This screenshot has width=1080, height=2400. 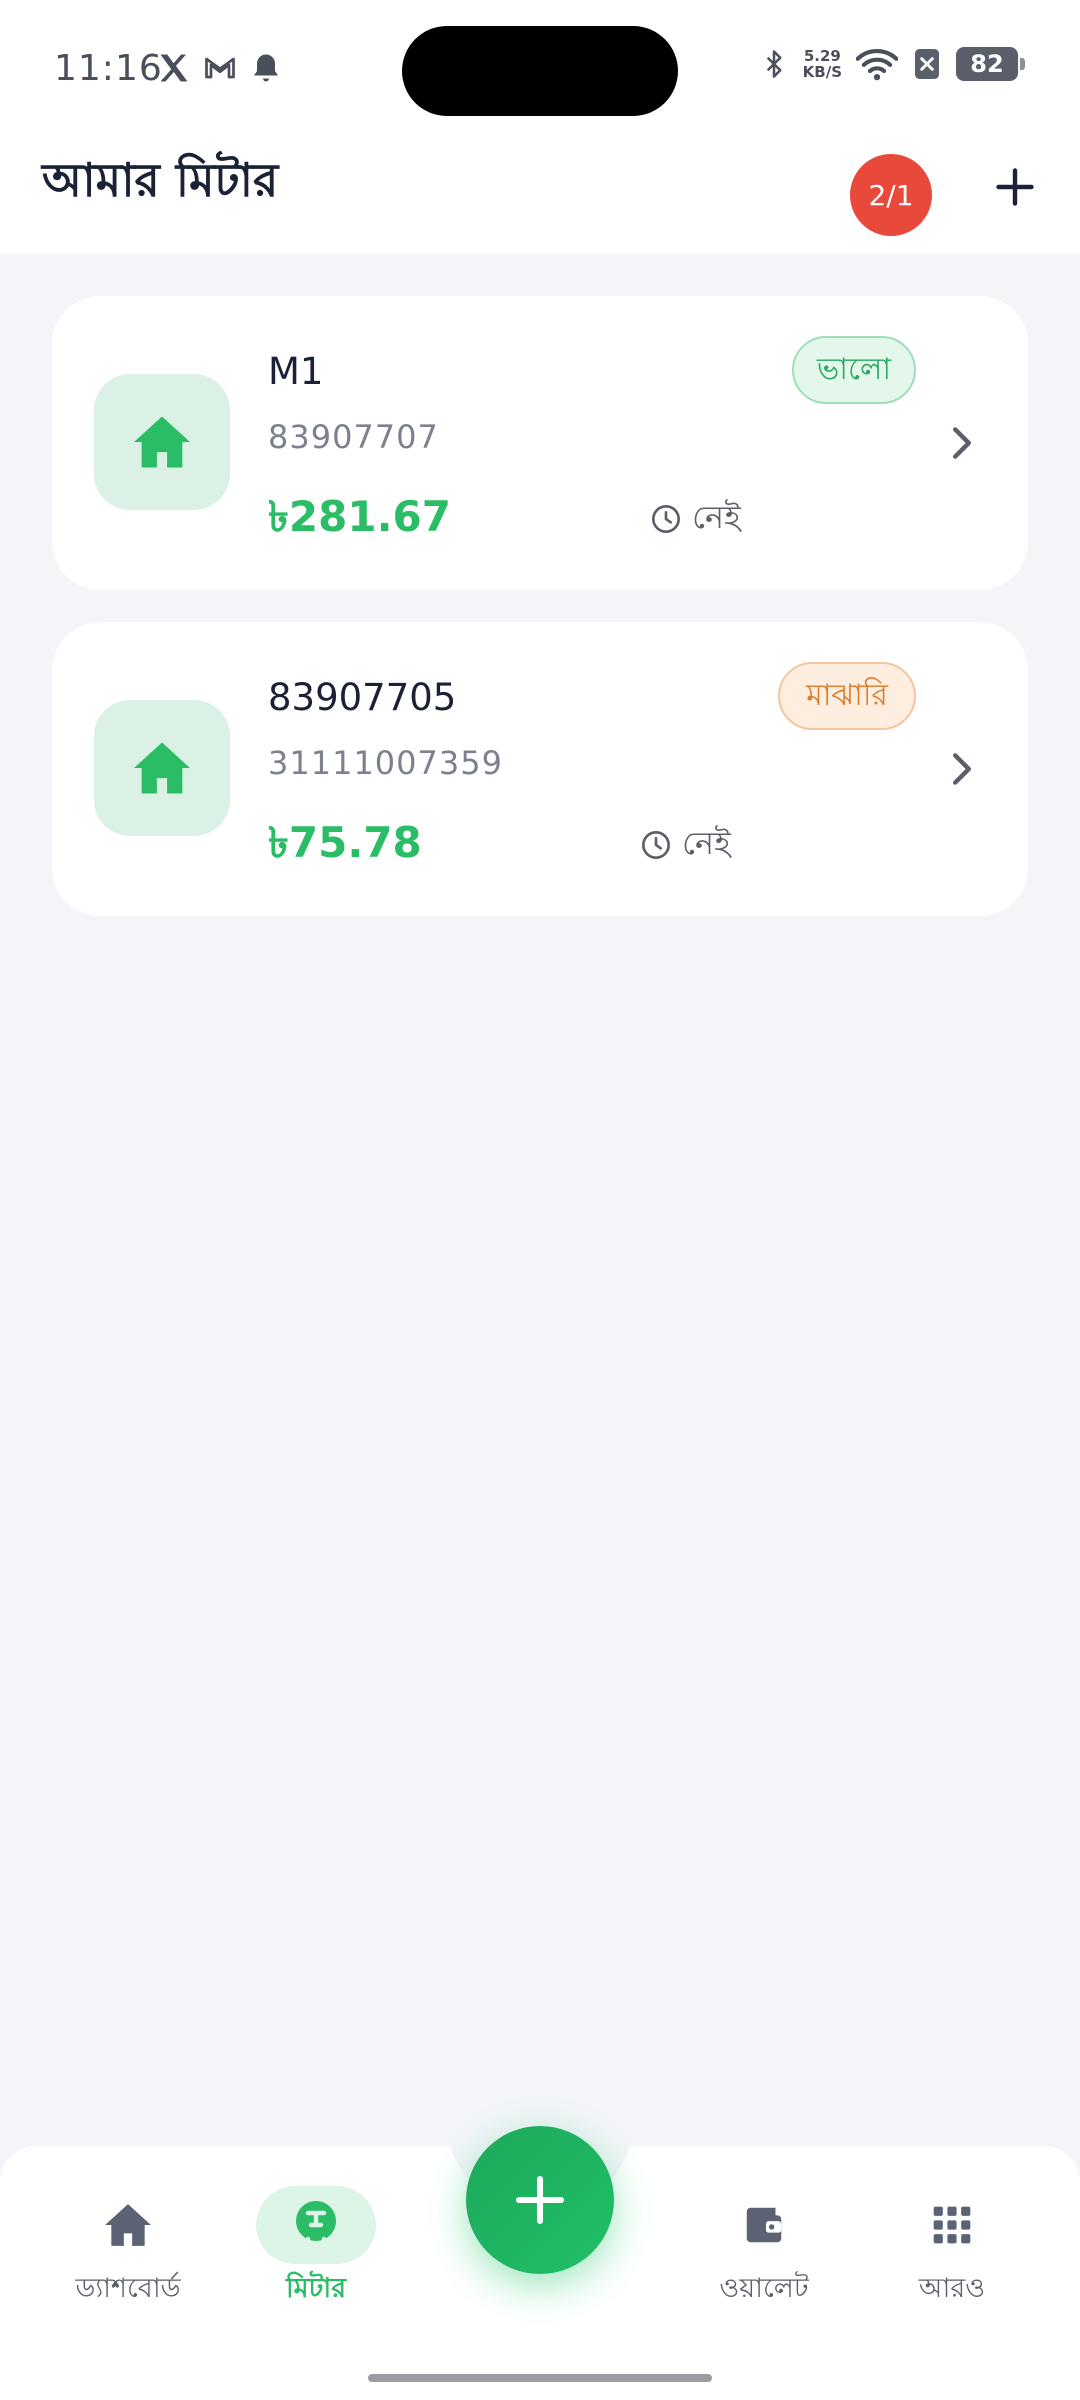 What do you see at coordinates (359, 516) in the screenshot?
I see `meter-balance: ৳281.67` at bounding box center [359, 516].